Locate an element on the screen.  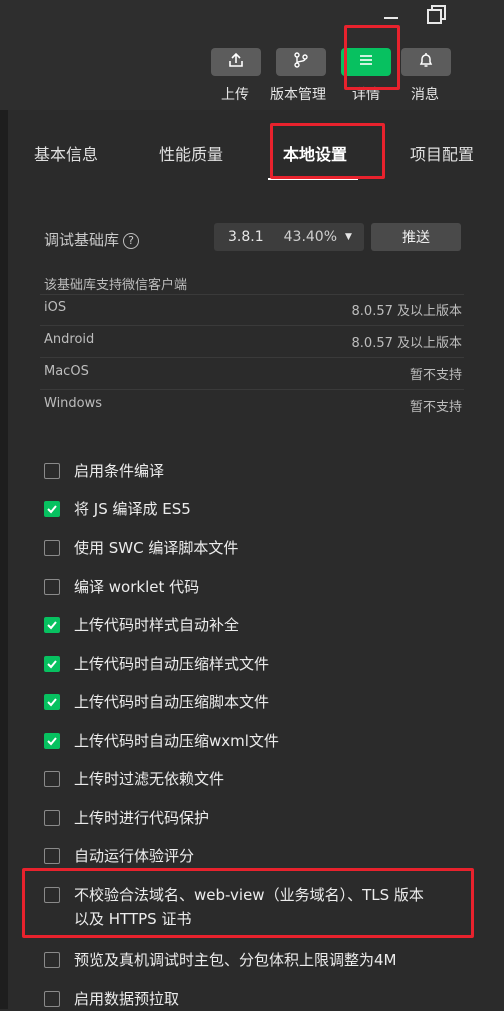
clients-caption: 该基础库支持微信客户端 is located at coordinates (116, 285).